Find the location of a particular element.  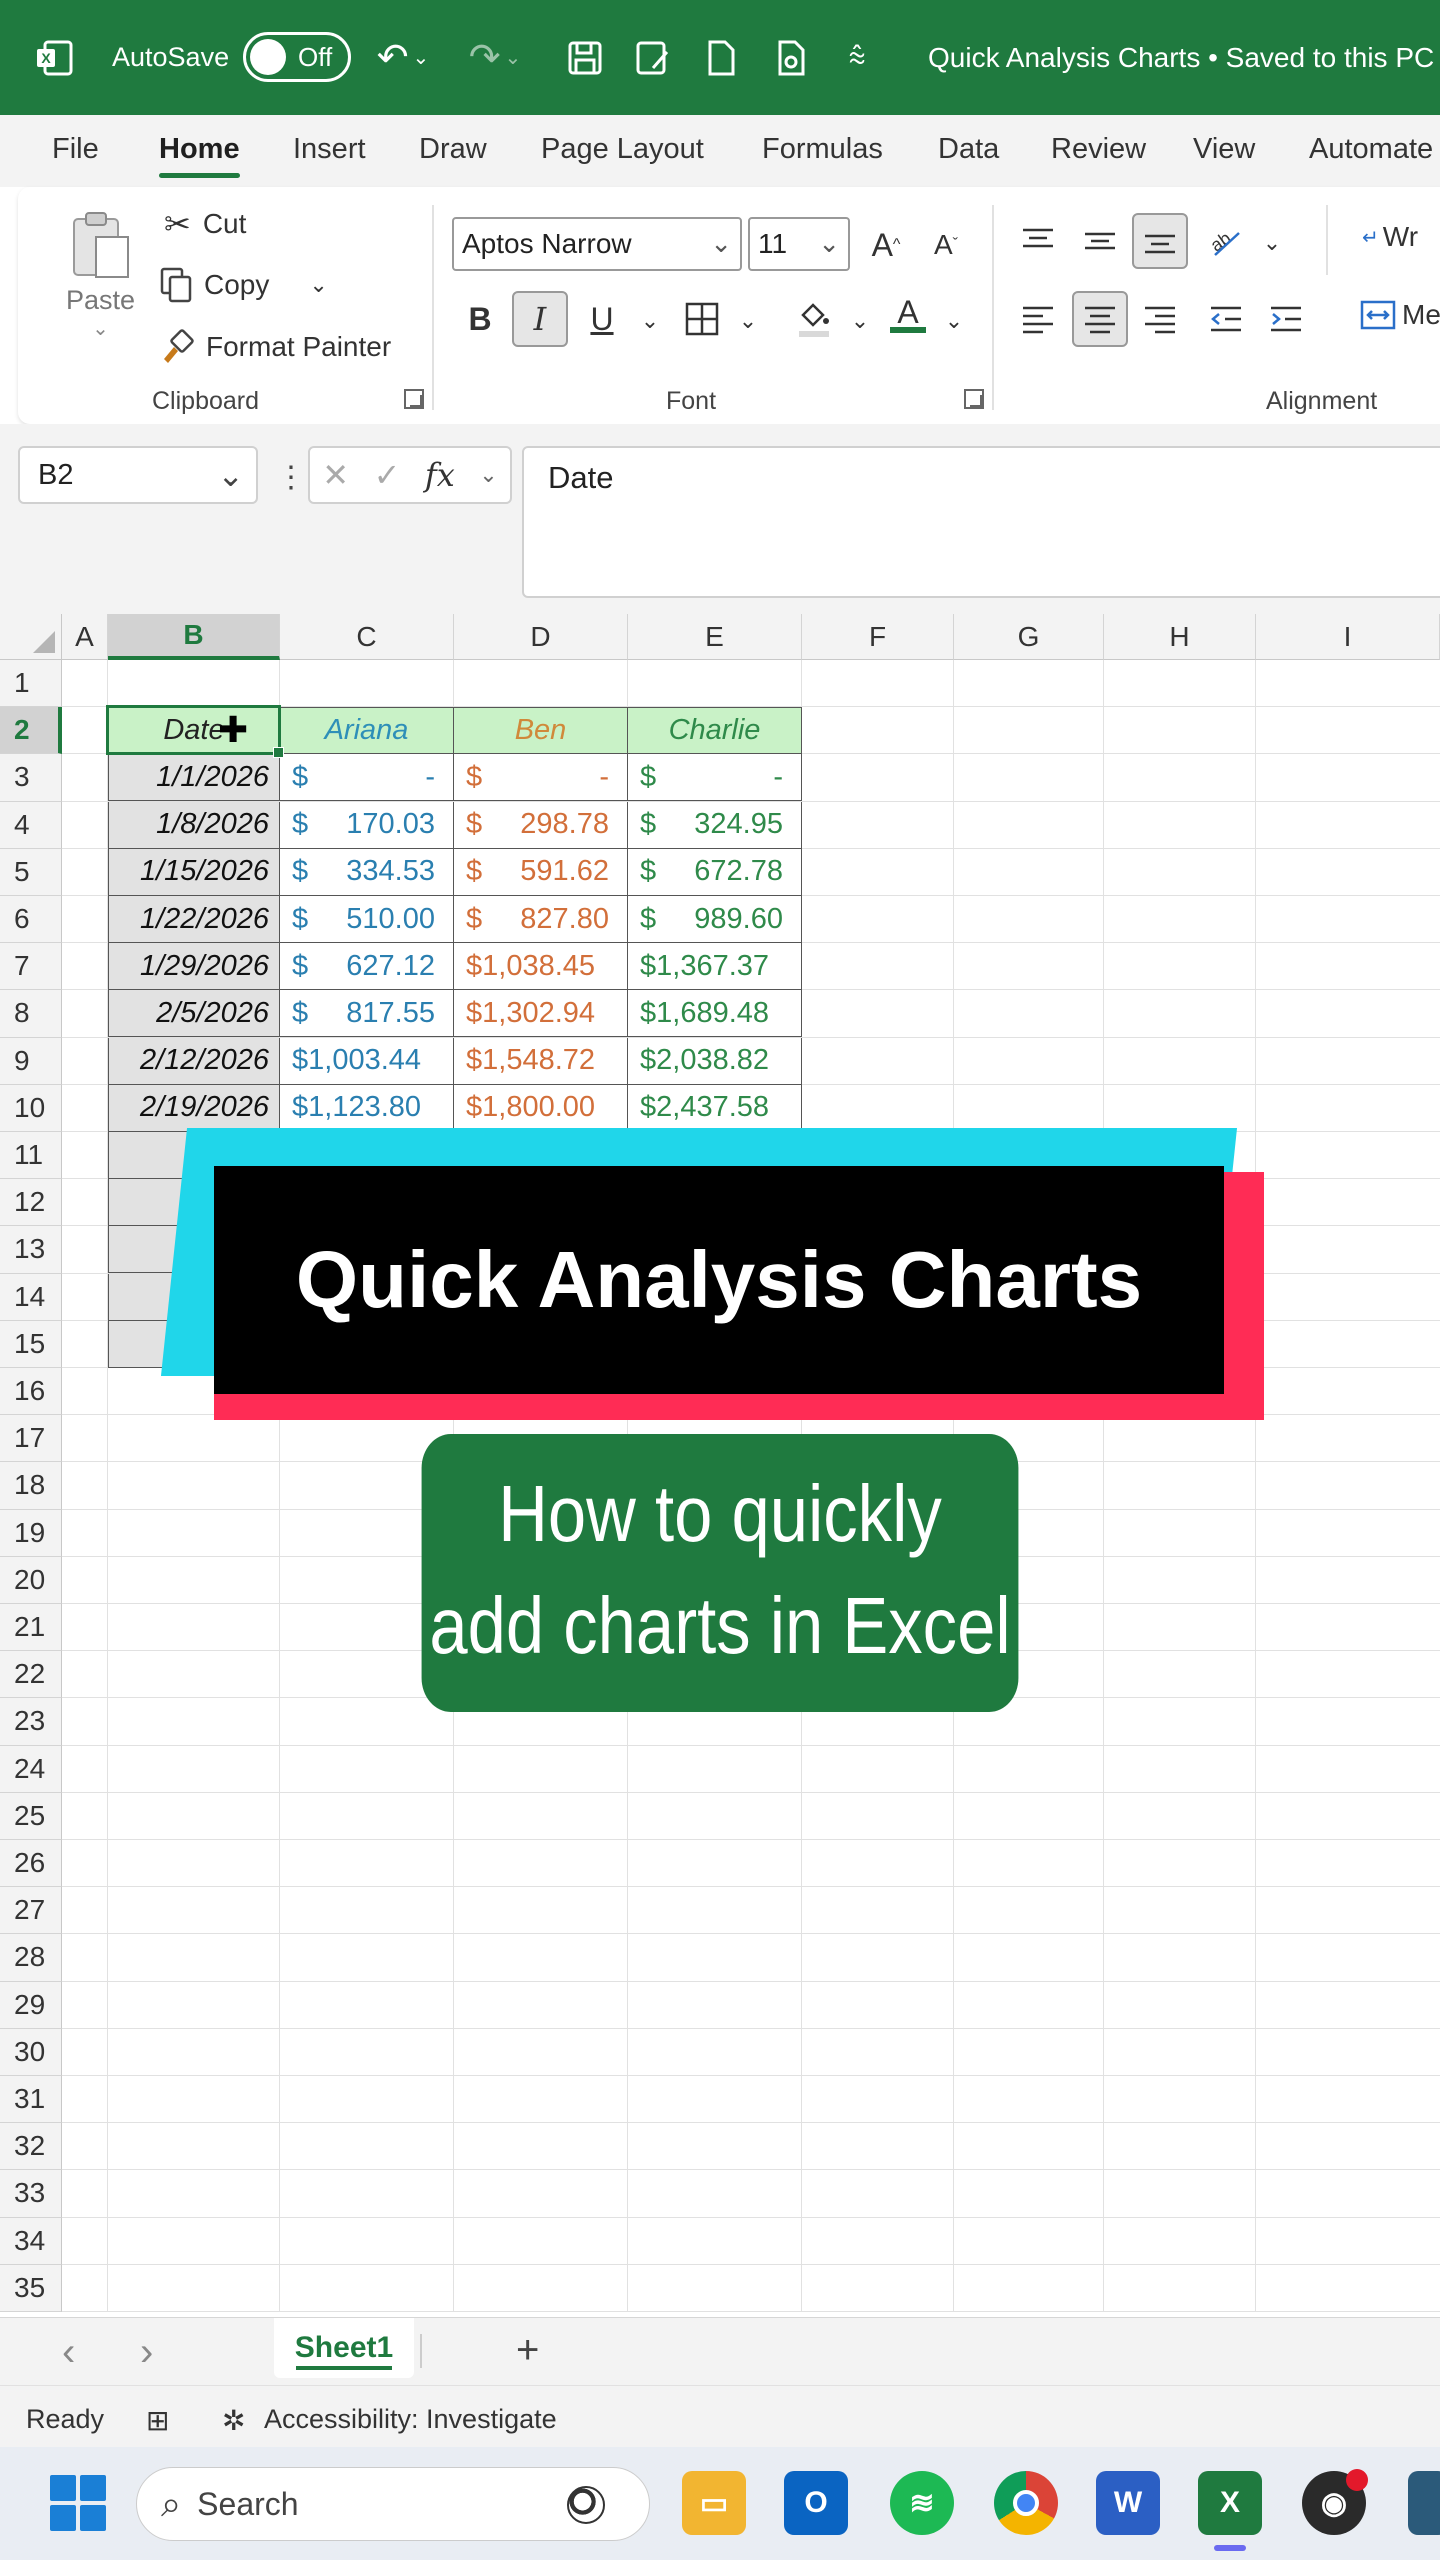

excel-taskbar-icon: X is located at coordinates (1230, 2511).